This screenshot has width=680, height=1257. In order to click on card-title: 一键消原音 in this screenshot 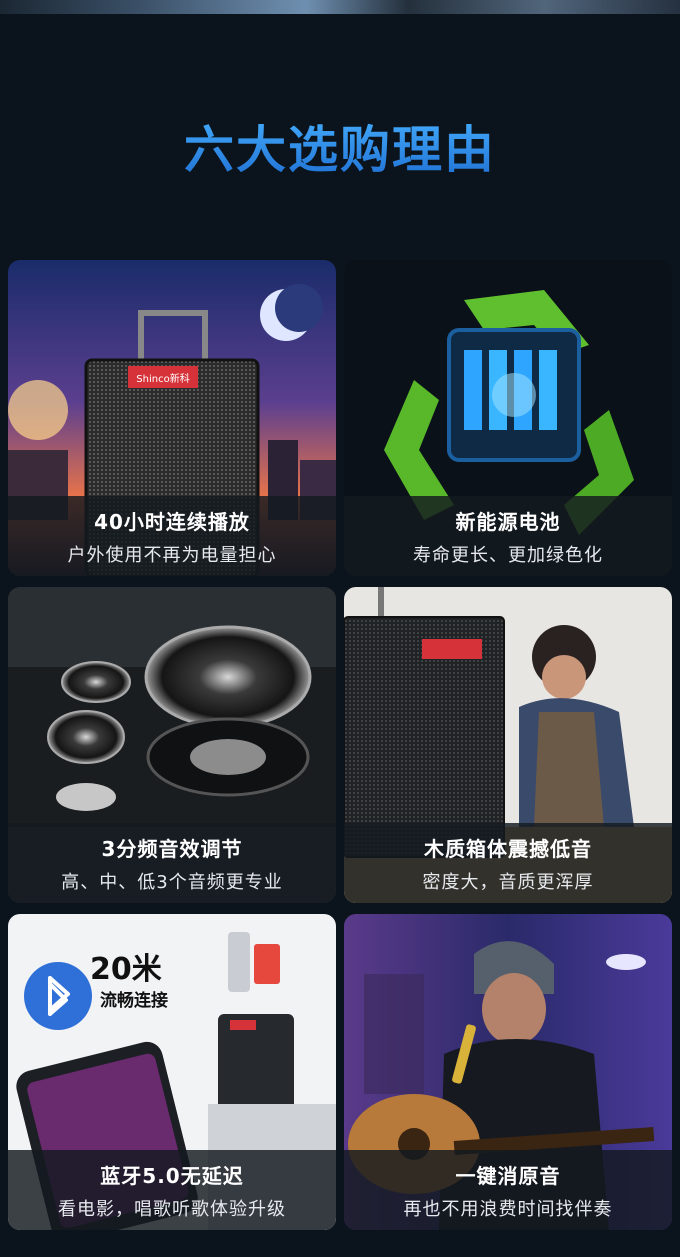, I will do `click(508, 1176)`.